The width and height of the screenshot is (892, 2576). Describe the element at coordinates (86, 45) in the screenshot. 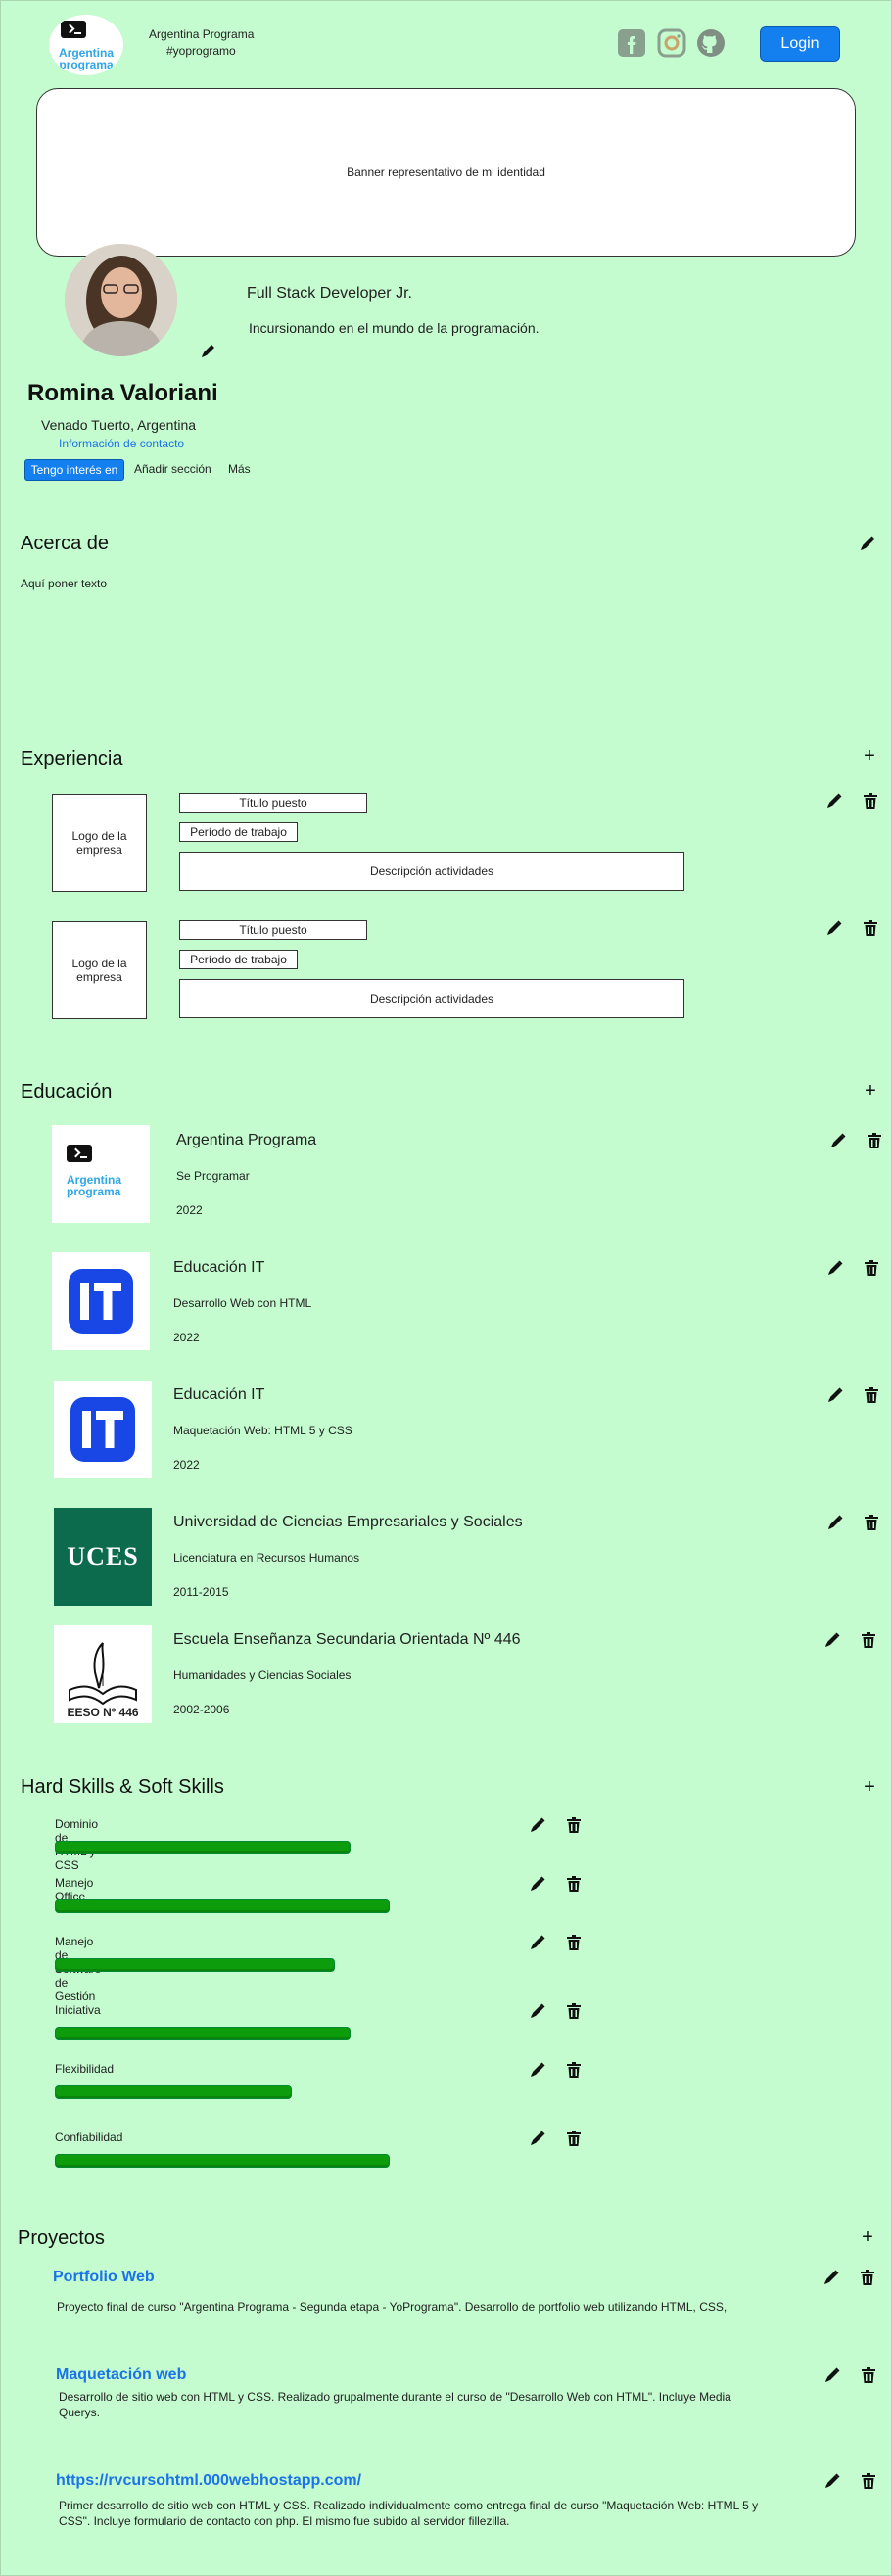

I see `argentina-programa-logo: Argentina programa` at that location.